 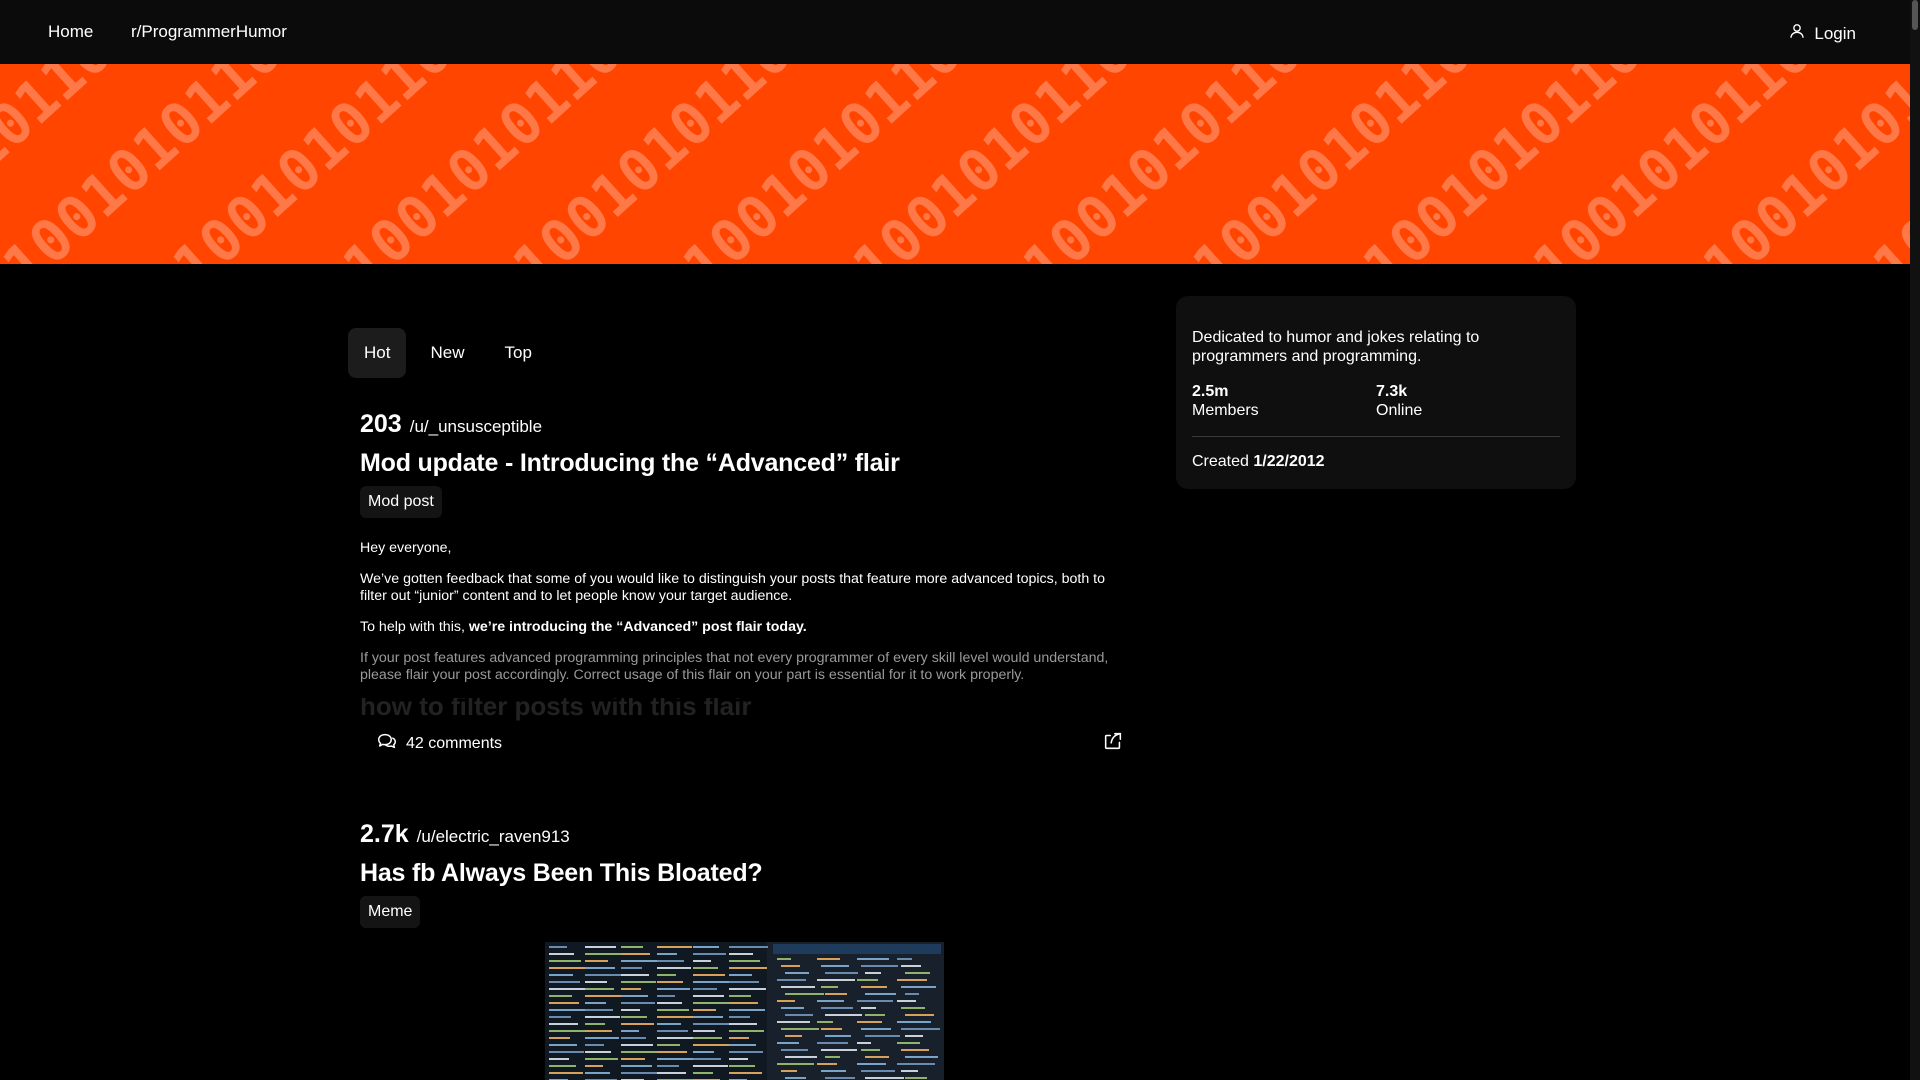 I want to click on comments-button: 42 comments, so click(x=439, y=743).